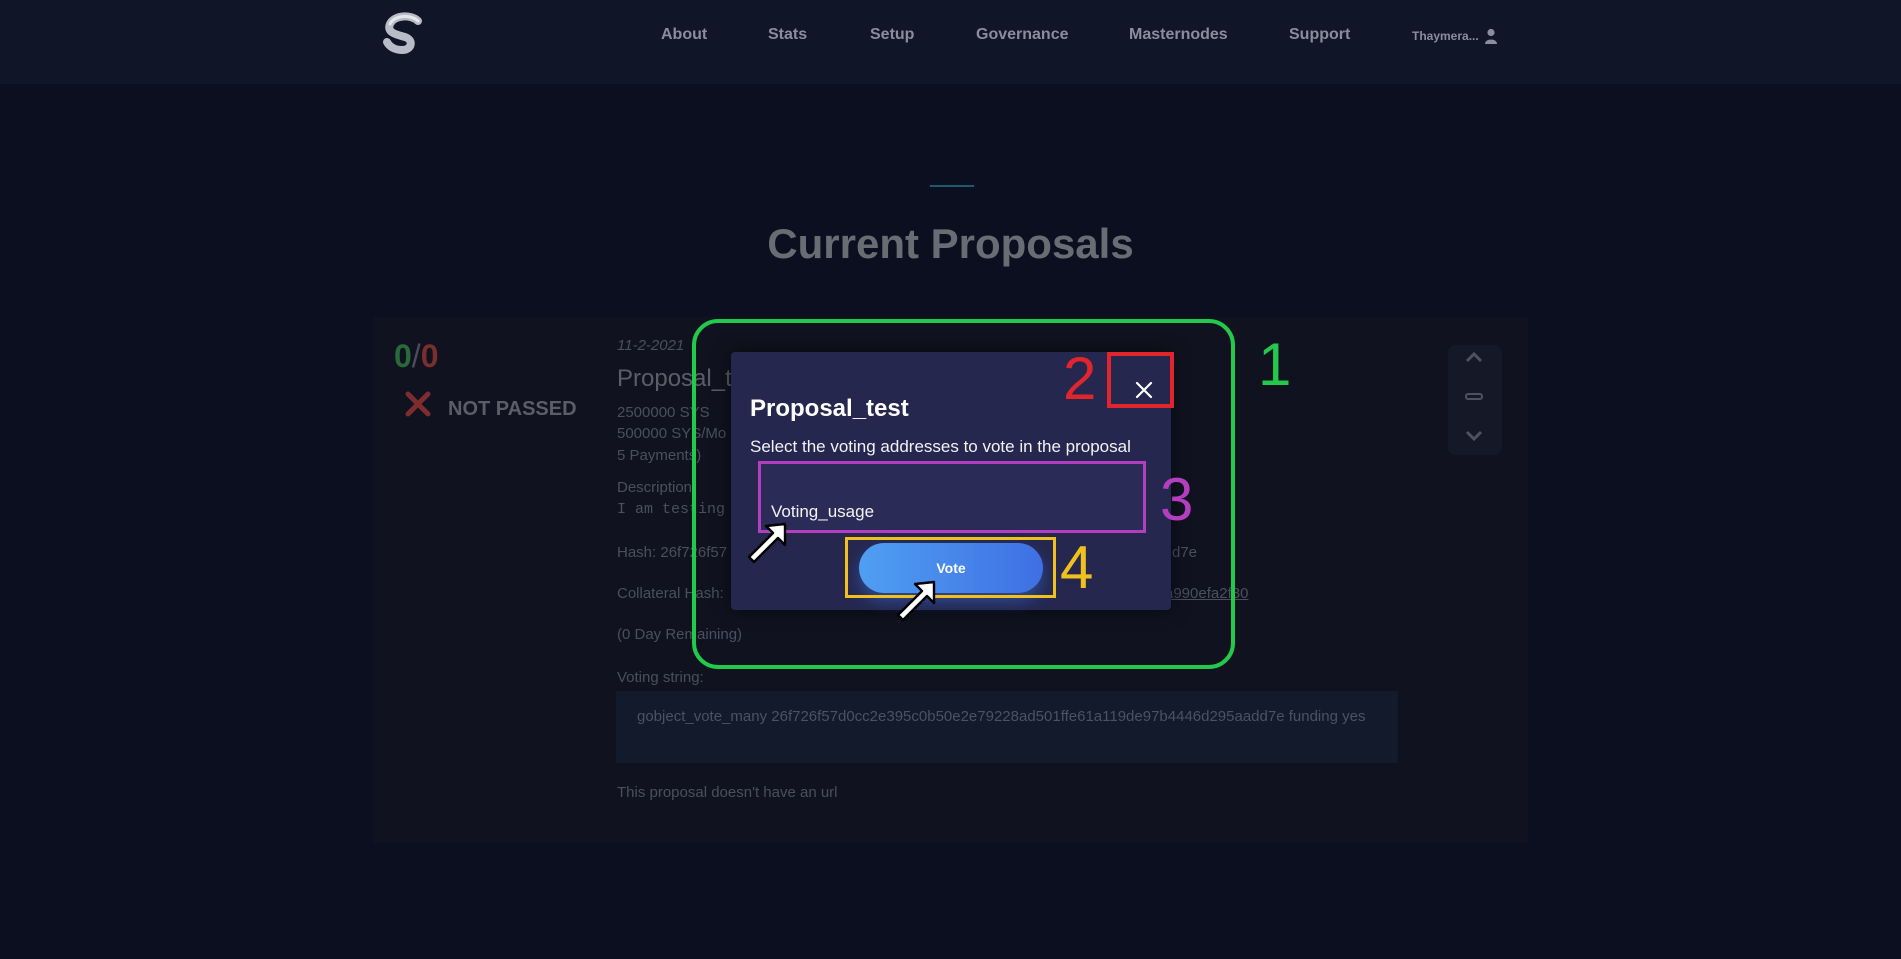 The width and height of the screenshot is (1901, 959). What do you see at coordinates (1474, 357) in the screenshot?
I see `chevron-up-icon` at bounding box center [1474, 357].